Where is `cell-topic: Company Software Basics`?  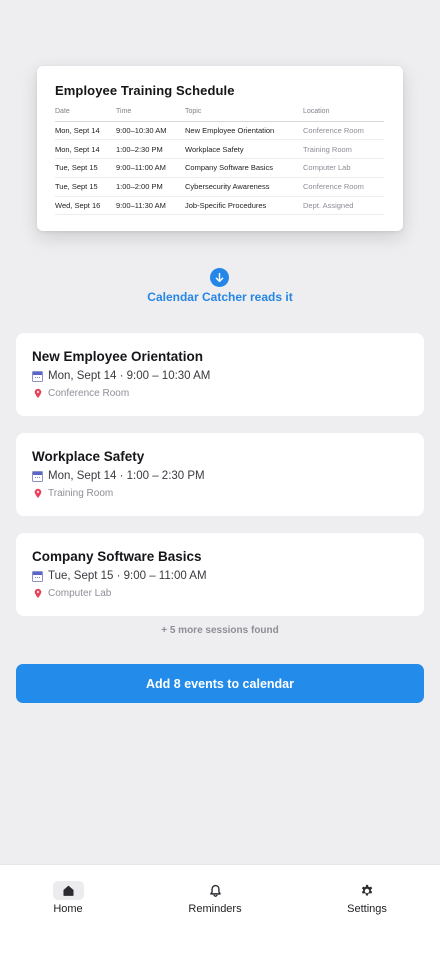 cell-topic: Company Software Basics is located at coordinates (244, 168).